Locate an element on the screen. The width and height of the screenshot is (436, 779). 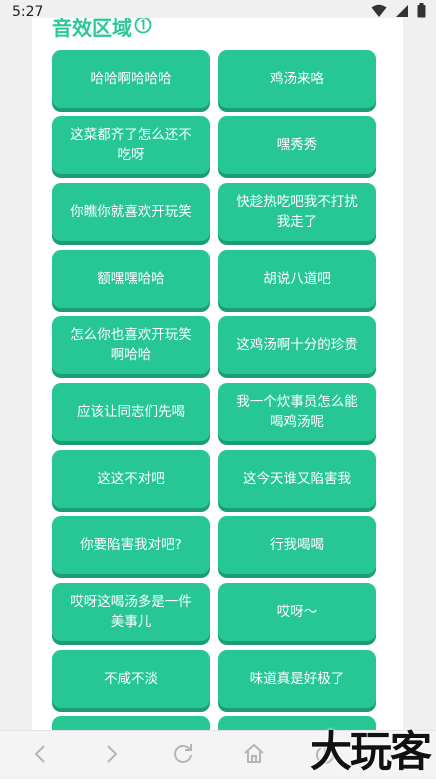
home-icon is located at coordinates (254, 754).